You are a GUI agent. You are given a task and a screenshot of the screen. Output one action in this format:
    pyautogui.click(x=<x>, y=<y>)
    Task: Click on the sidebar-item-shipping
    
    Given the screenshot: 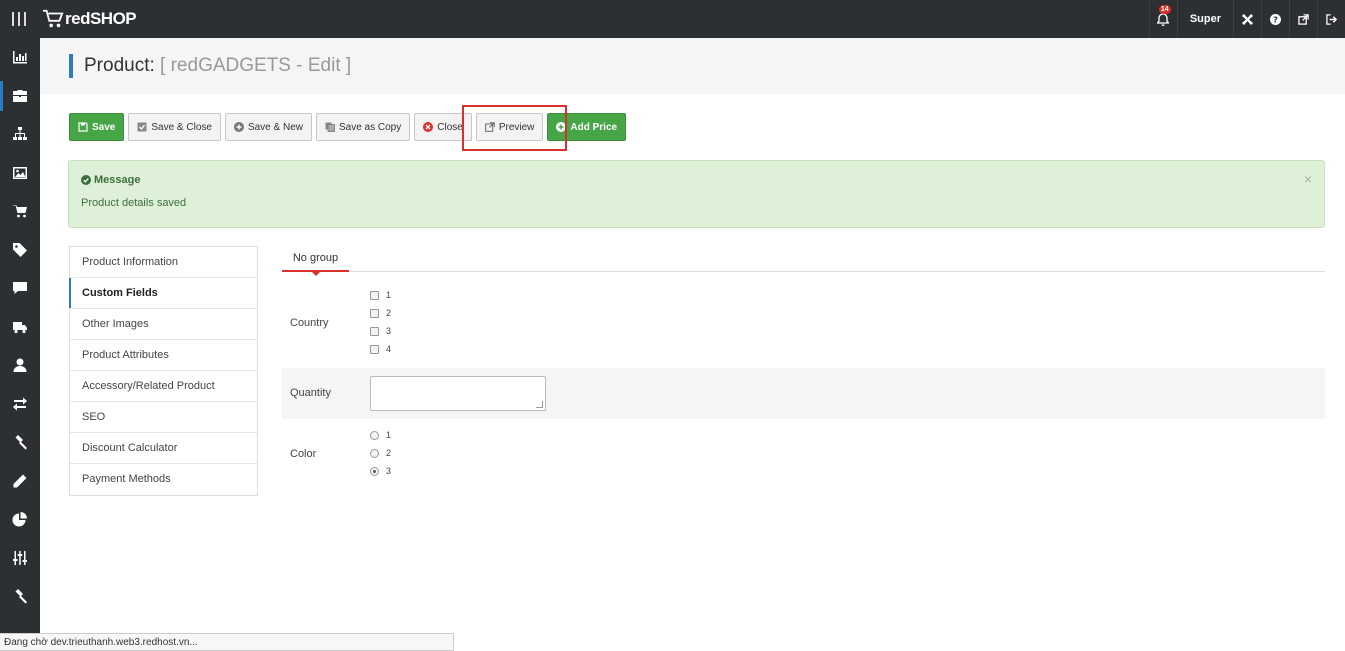 What is the action you would take?
    pyautogui.click(x=20, y=327)
    